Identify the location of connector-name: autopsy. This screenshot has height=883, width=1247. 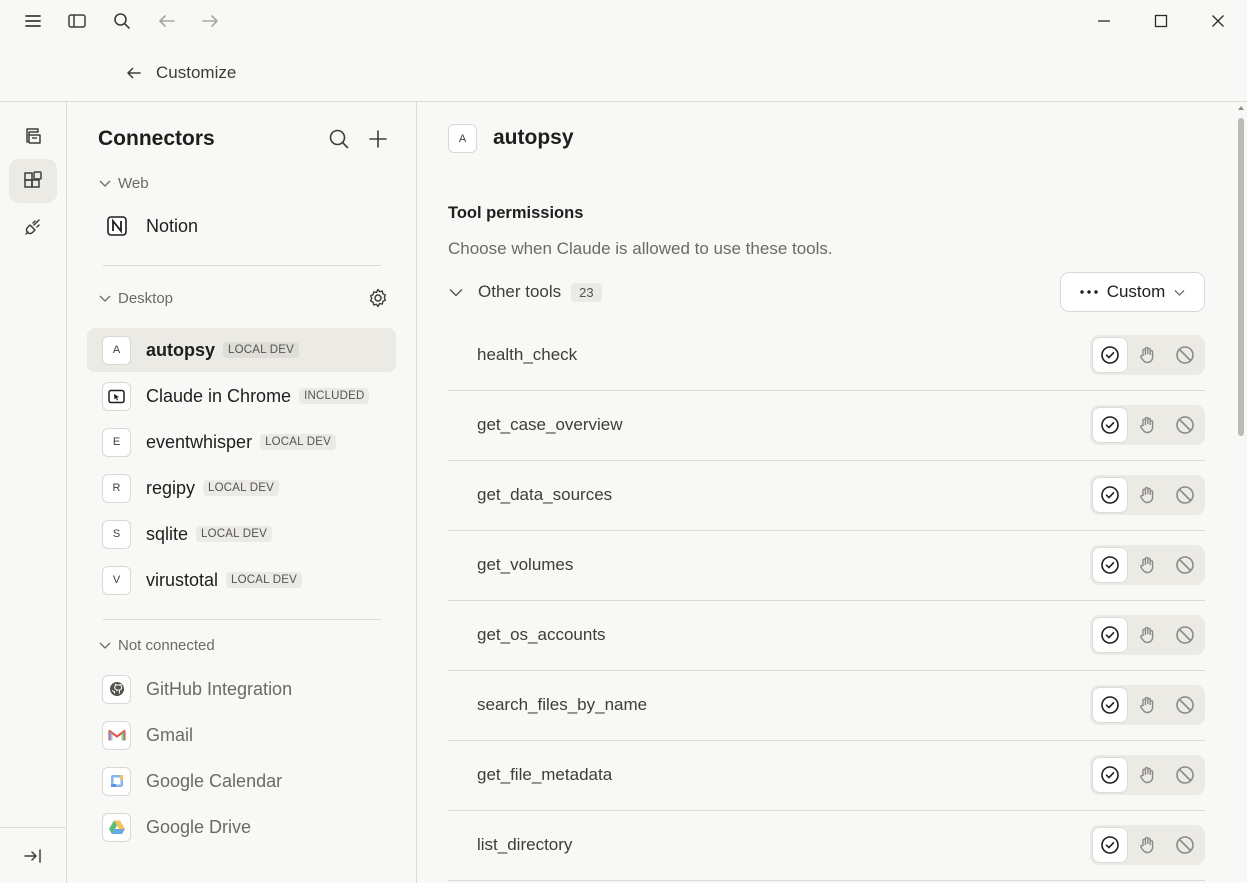
(181, 349).